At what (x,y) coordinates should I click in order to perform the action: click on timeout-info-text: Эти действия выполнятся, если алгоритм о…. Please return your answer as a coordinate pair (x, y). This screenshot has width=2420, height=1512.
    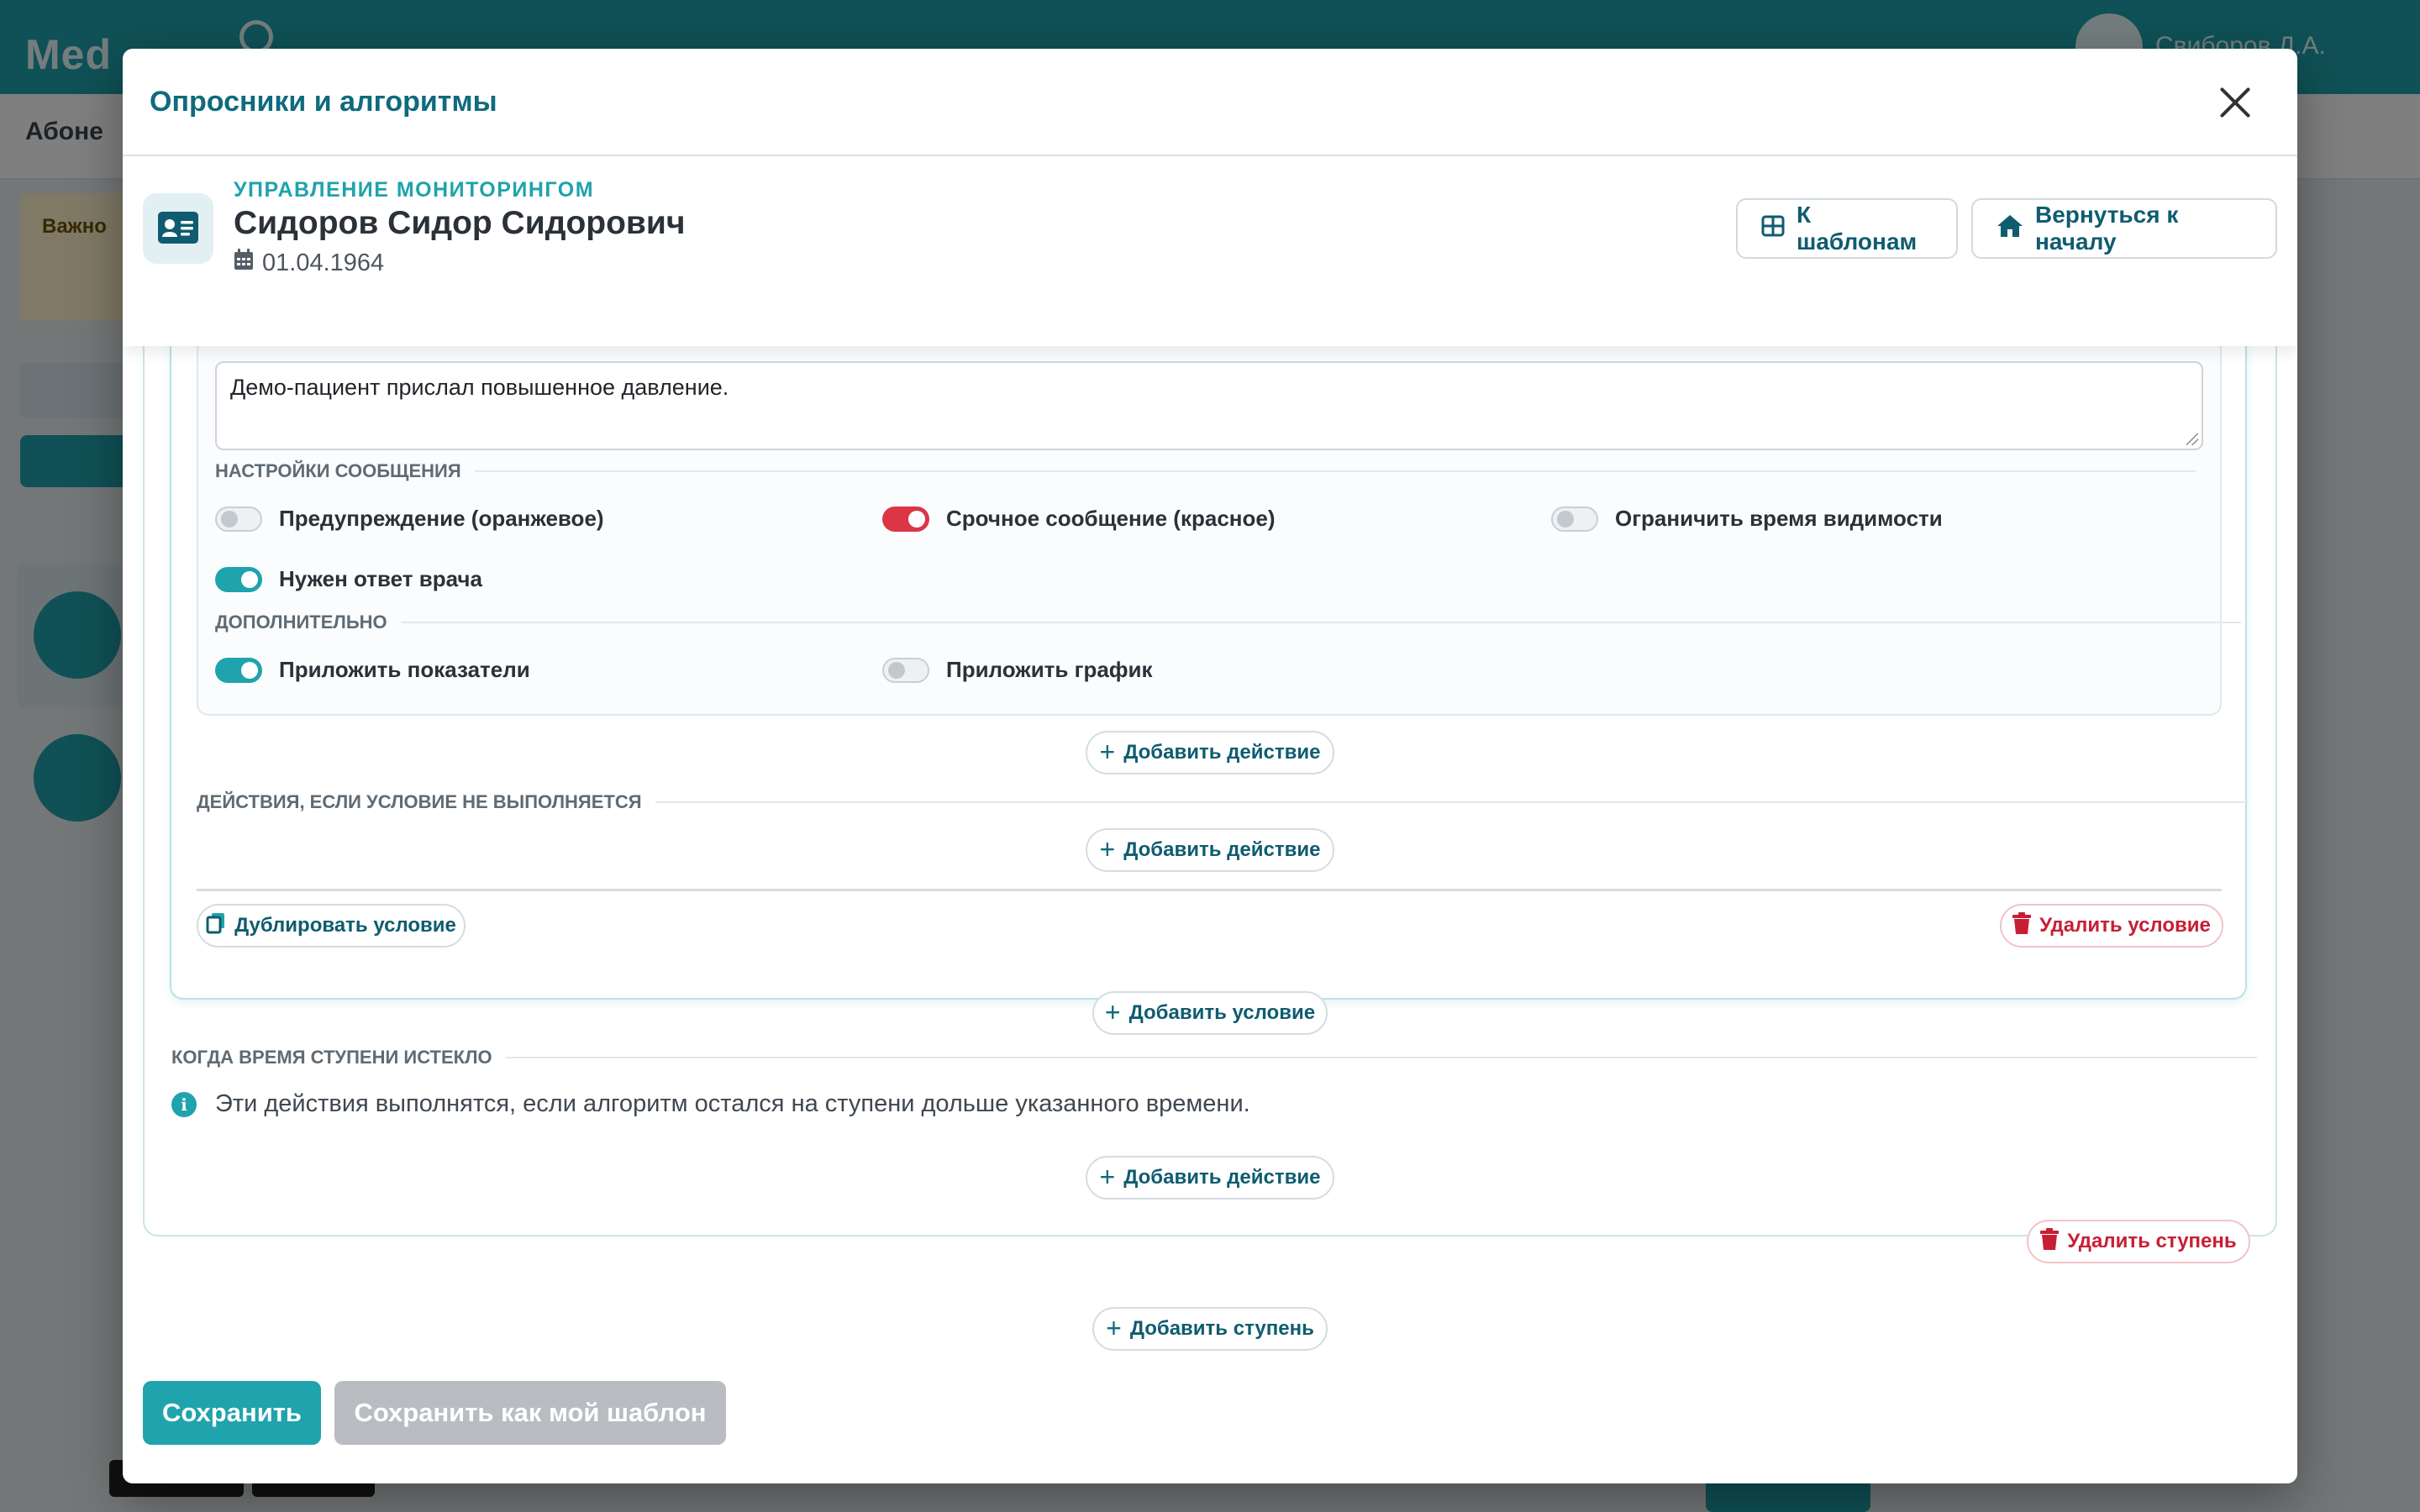
    Looking at the image, I should click on (733, 1103).